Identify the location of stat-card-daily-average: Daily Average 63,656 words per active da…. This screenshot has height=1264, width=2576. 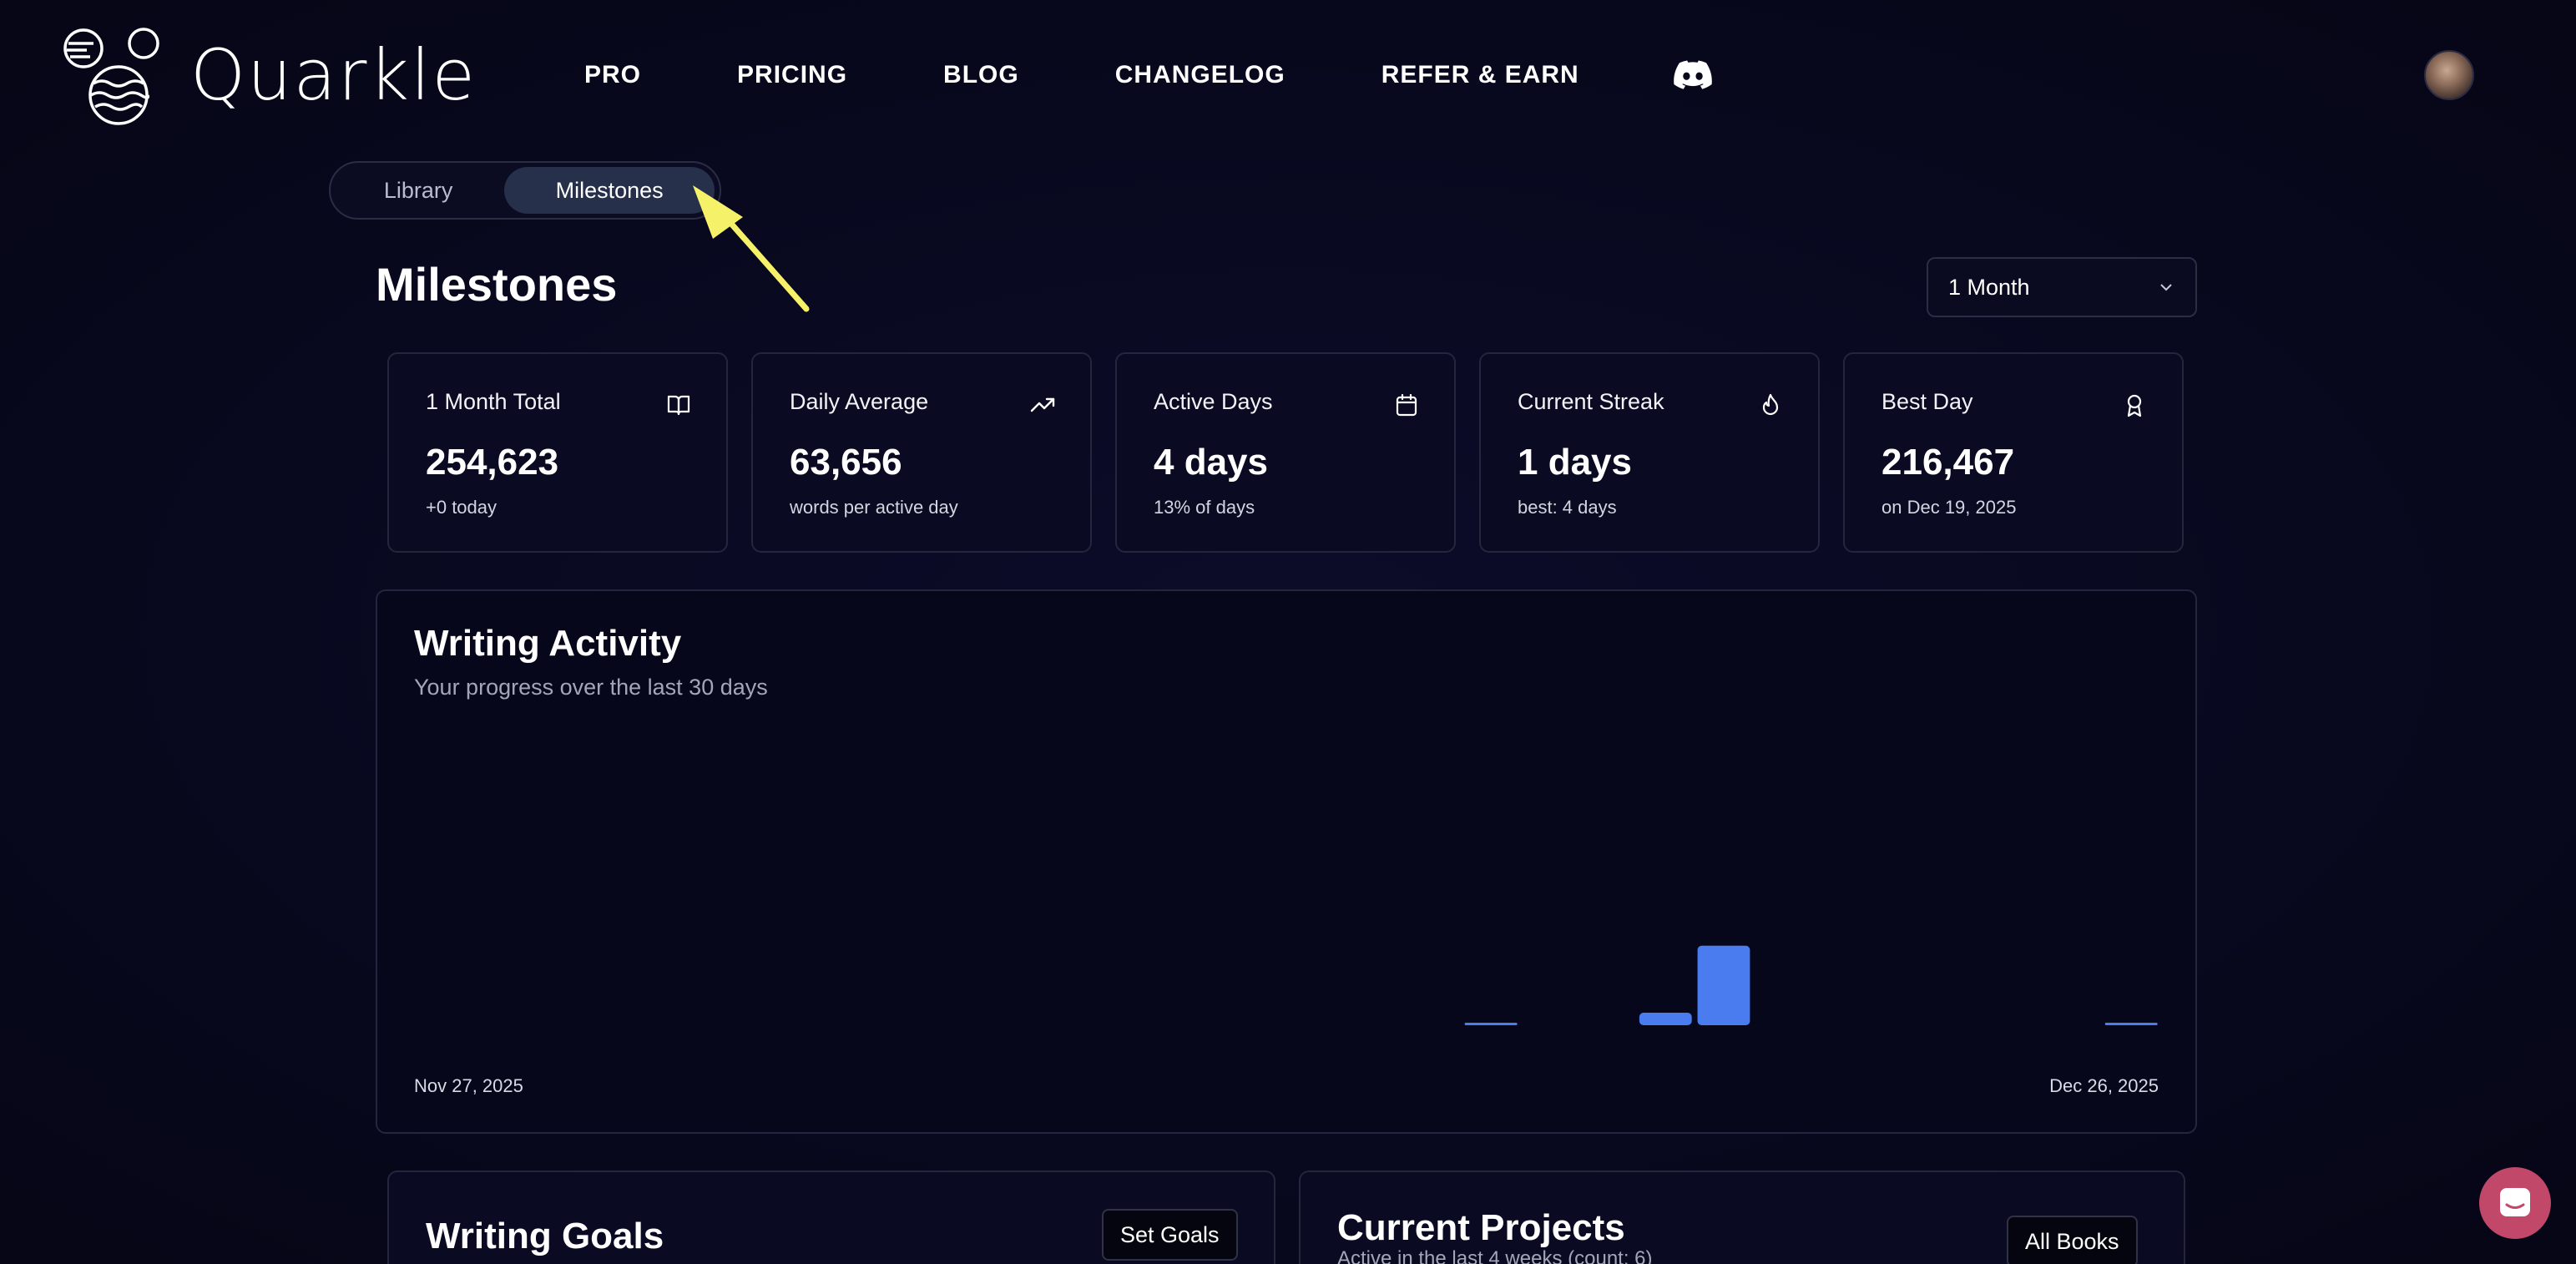
(921, 452).